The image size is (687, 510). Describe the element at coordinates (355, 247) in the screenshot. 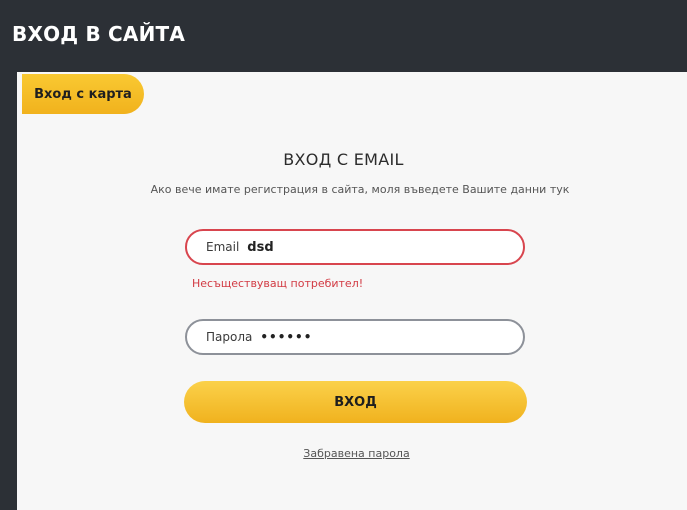

I see `email-field: Email dsd` at that location.